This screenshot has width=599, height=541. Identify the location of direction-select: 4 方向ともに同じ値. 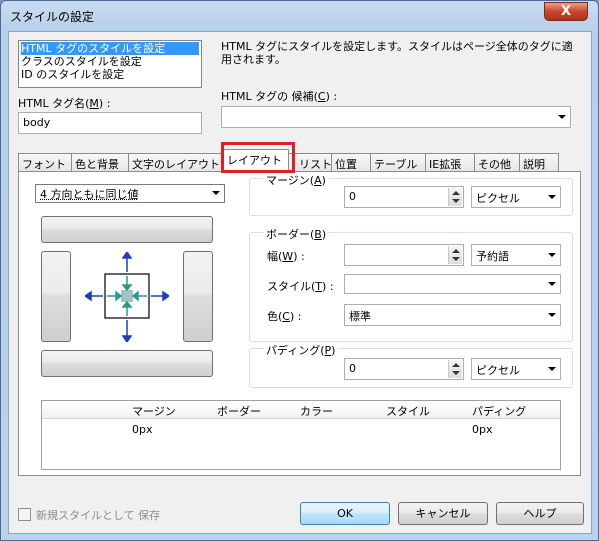
(130, 193).